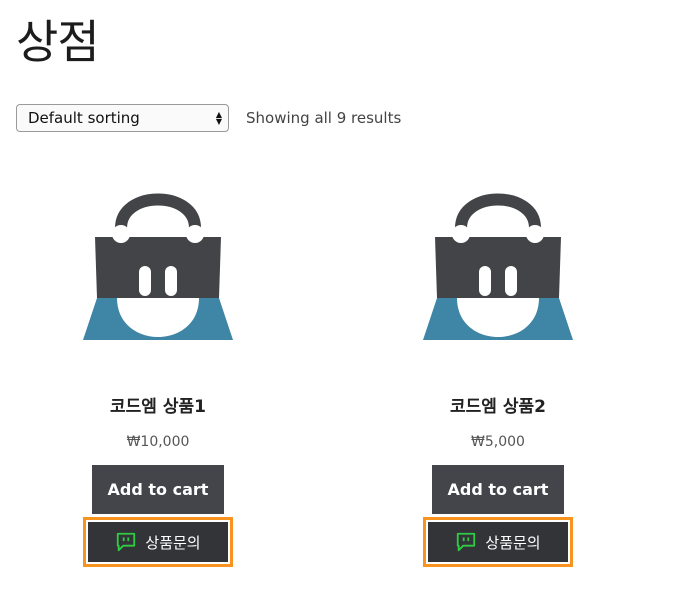  Describe the element at coordinates (158, 407) in the screenshot. I see `product-title: 코드엠 상품1` at that location.